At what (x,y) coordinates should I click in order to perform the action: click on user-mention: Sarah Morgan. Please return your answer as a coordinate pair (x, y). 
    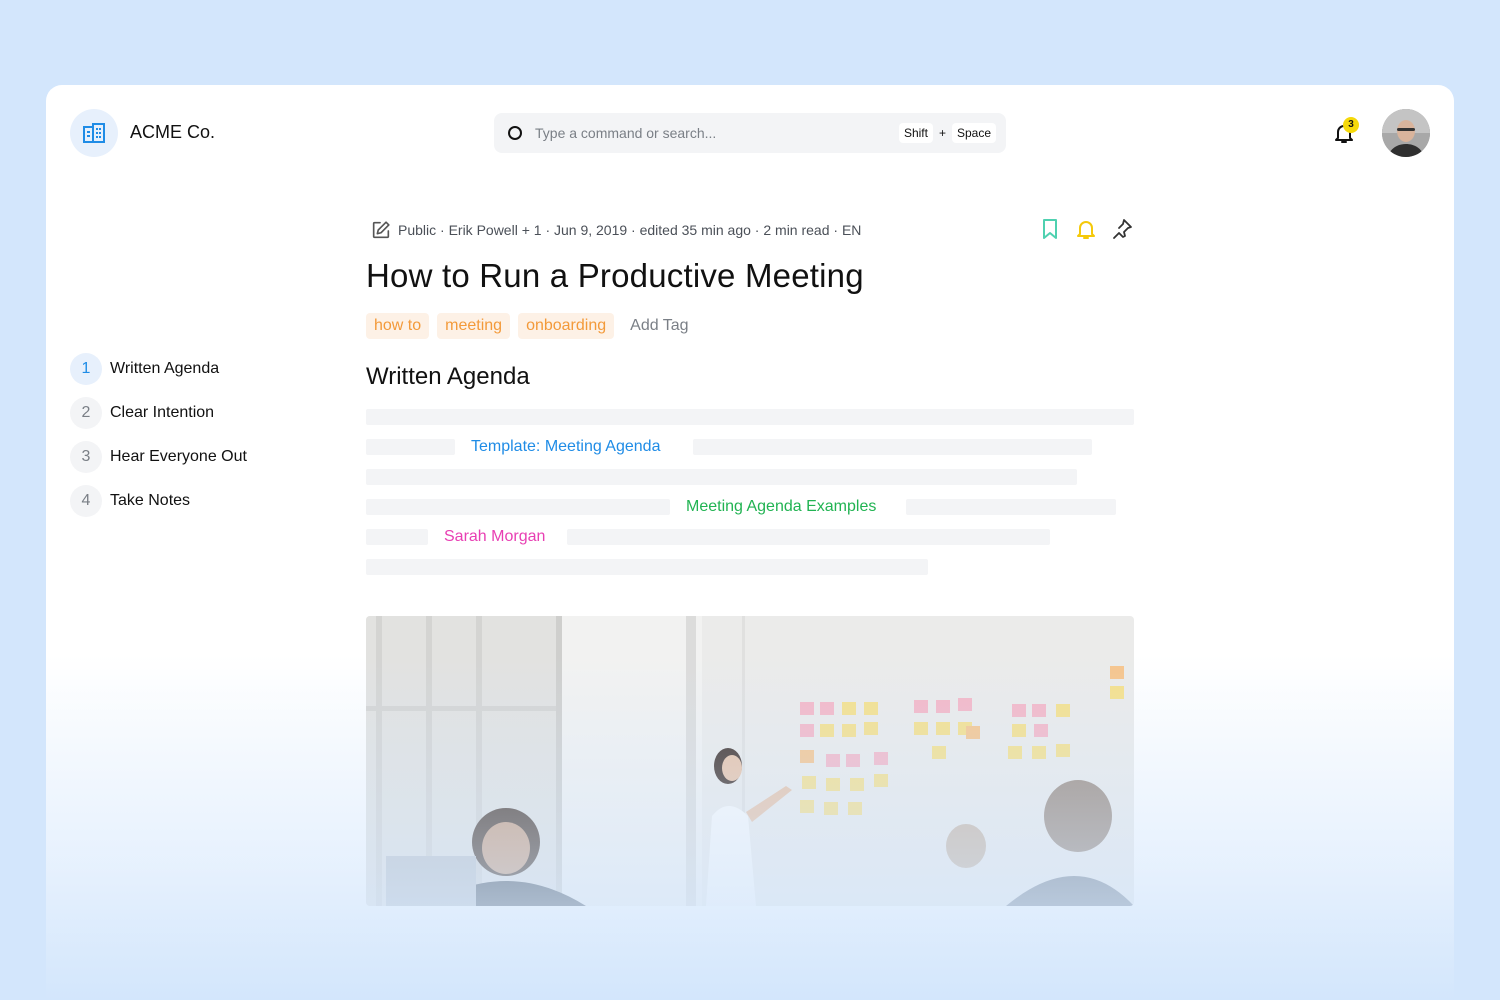
    Looking at the image, I should click on (494, 537).